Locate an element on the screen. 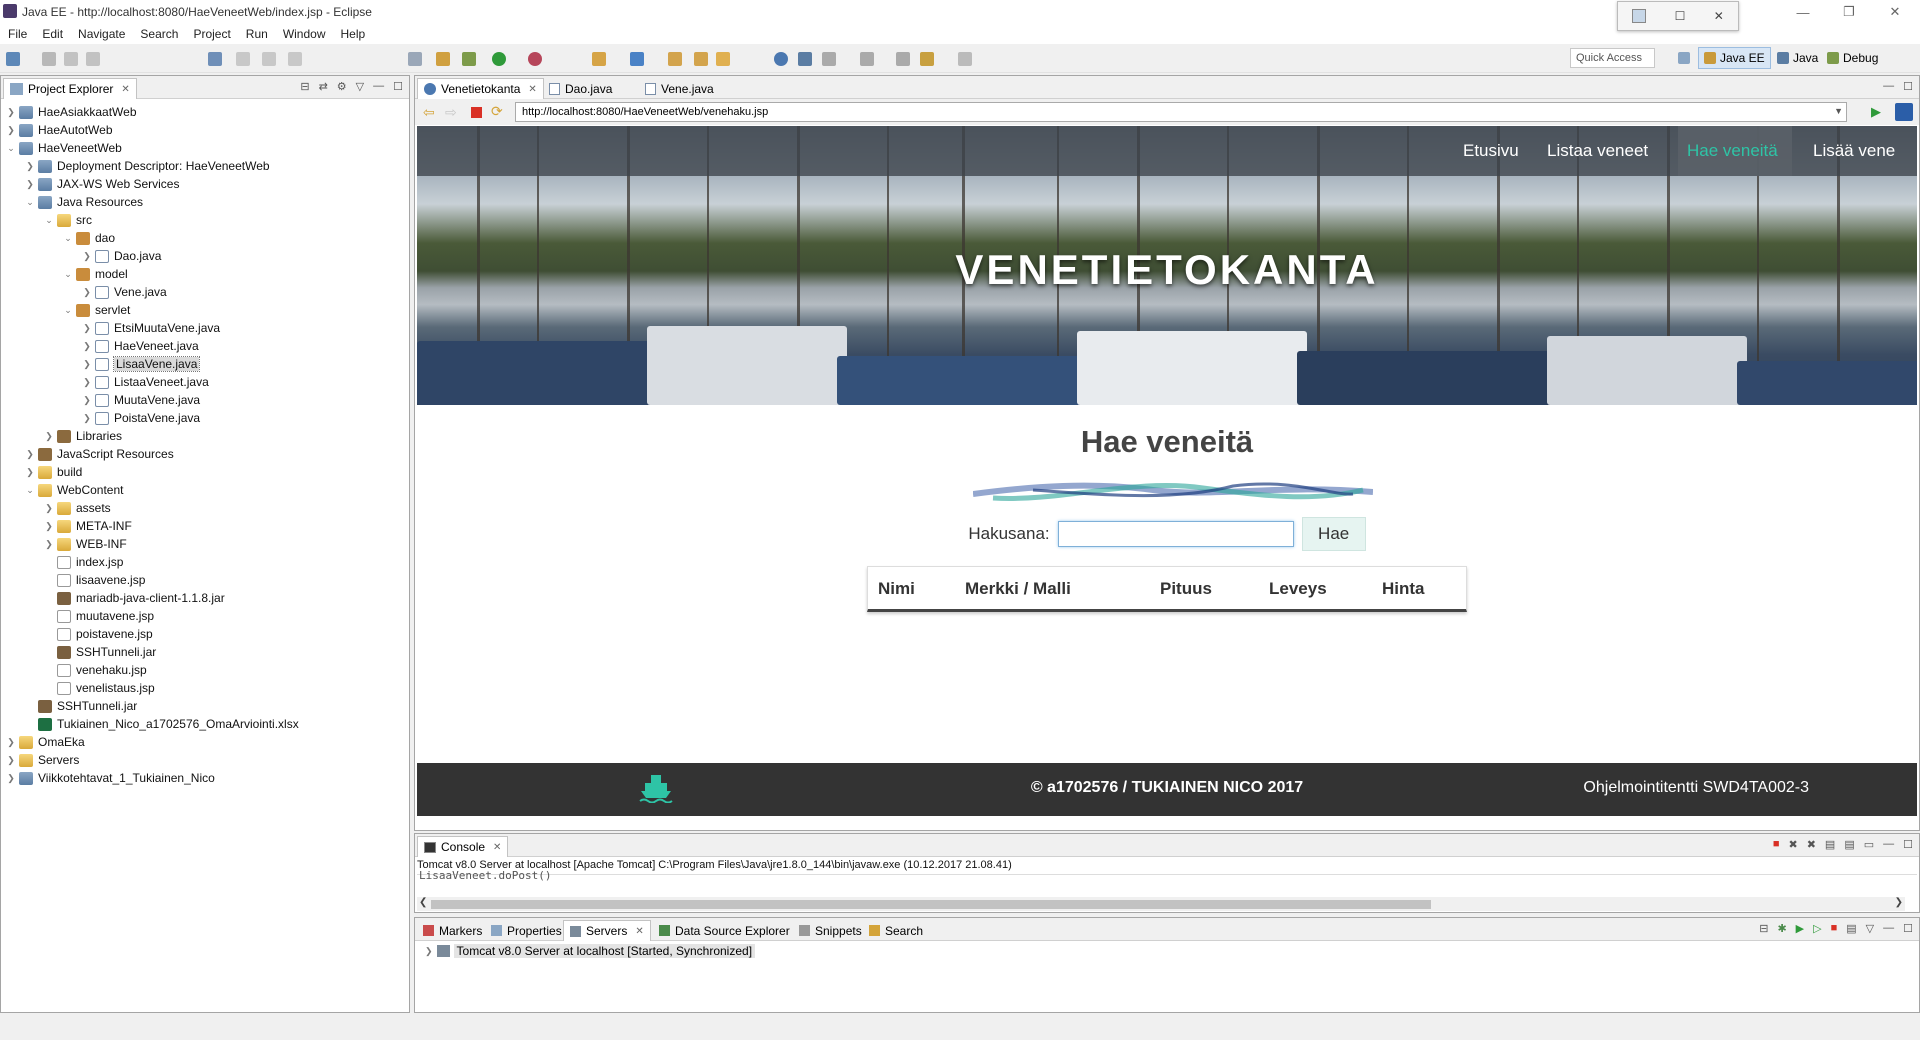 The image size is (1920, 1040). nav-etusivu: Etusivu is located at coordinates (1491, 151).